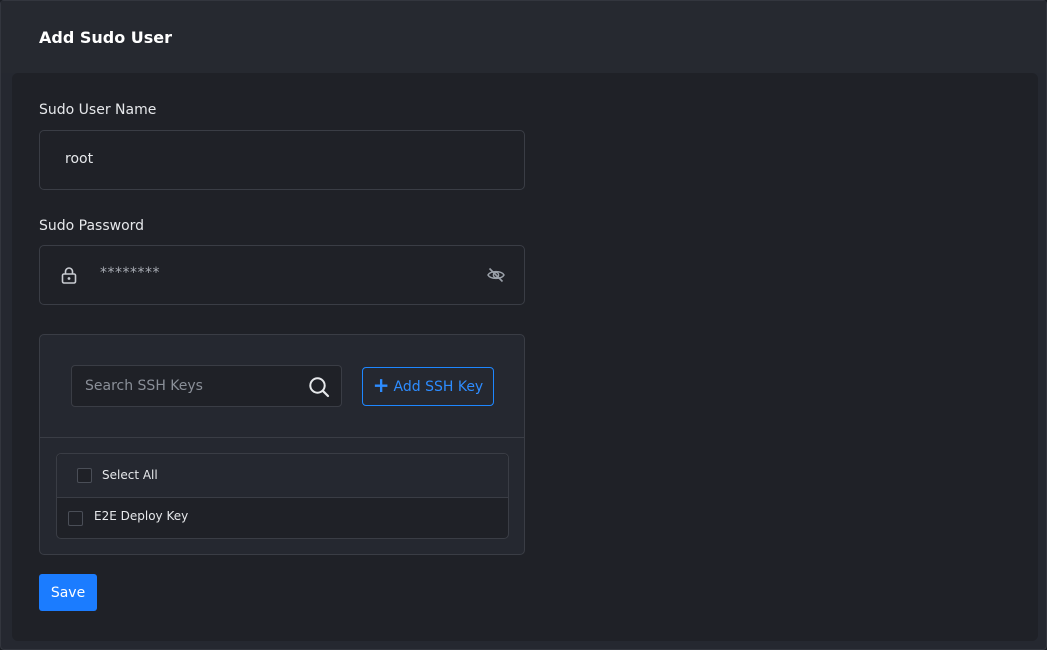 The width and height of the screenshot is (1047, 650). Describe the element at coordinates (79, 159) in the screenshot. I see `username-value: root` at that location.